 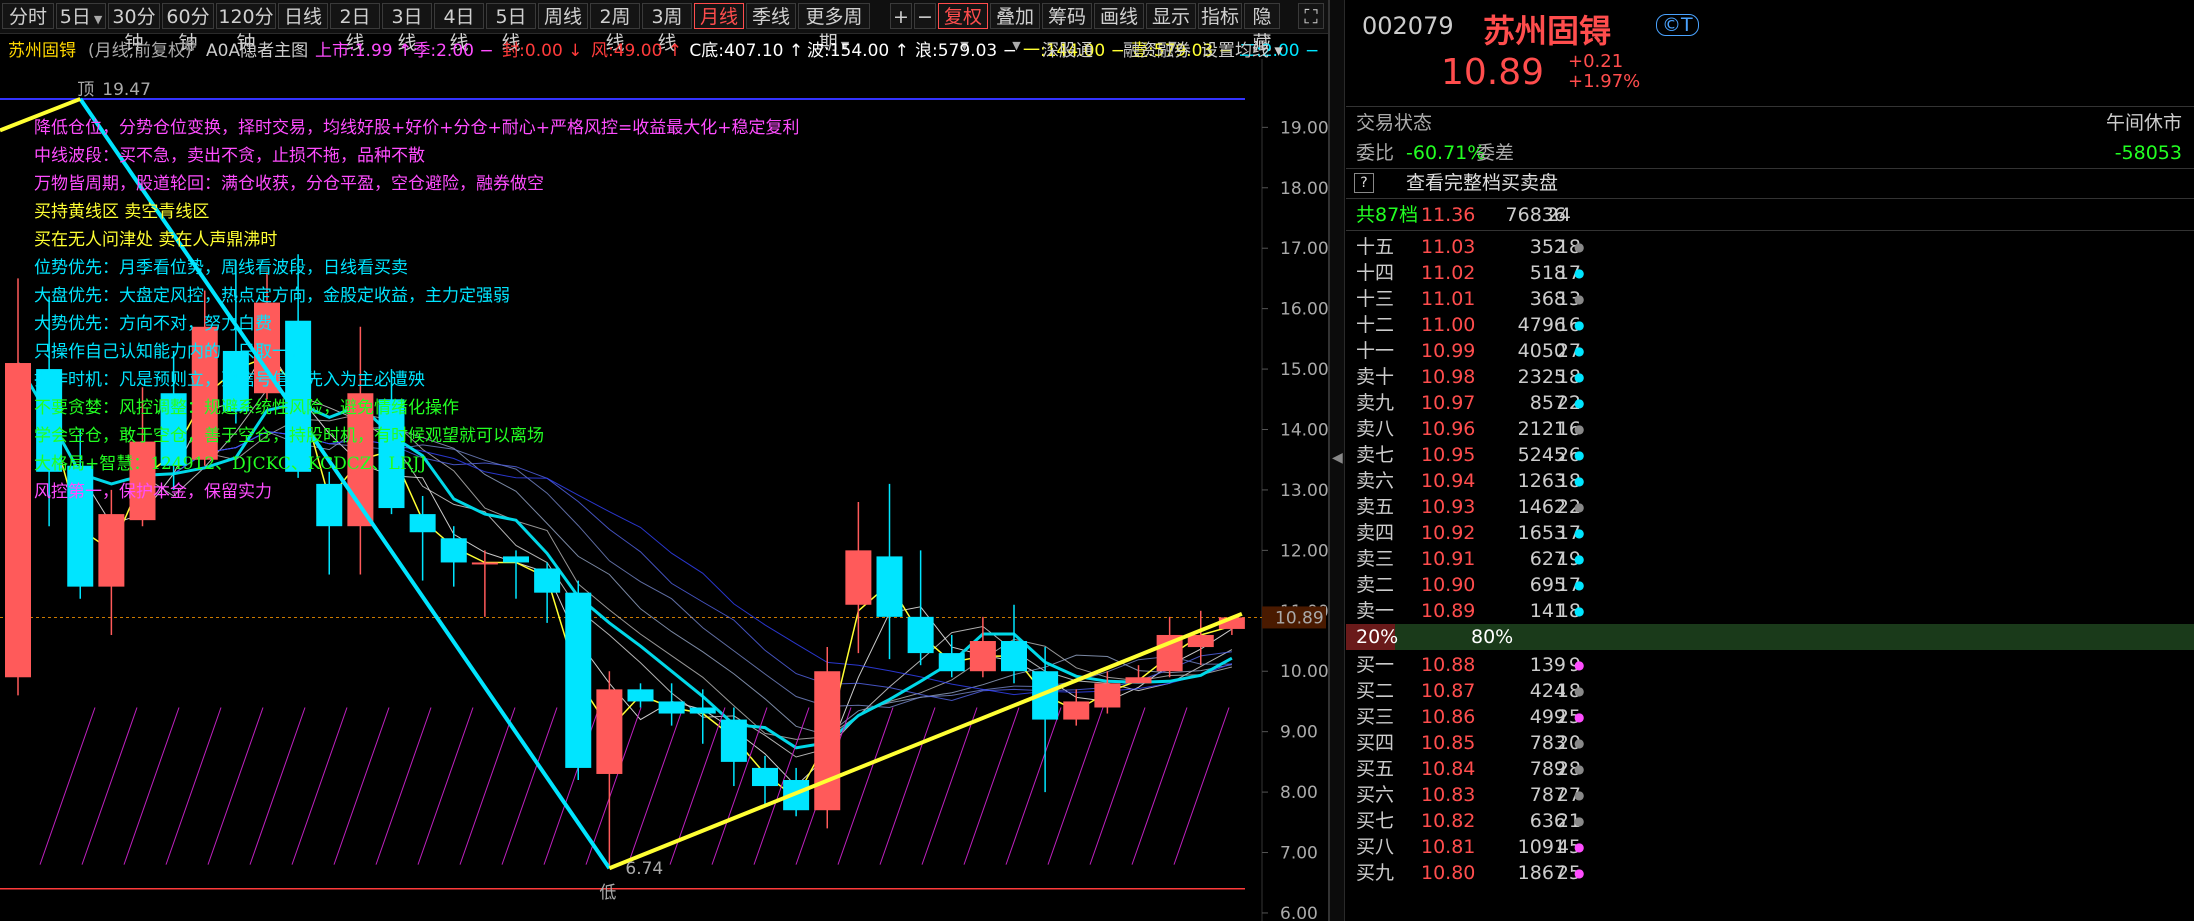 What do you see at coordinates (1375, 691) in the screenshot?
I see `bid-level-label: 买二` at bounding box center [1375, 691].